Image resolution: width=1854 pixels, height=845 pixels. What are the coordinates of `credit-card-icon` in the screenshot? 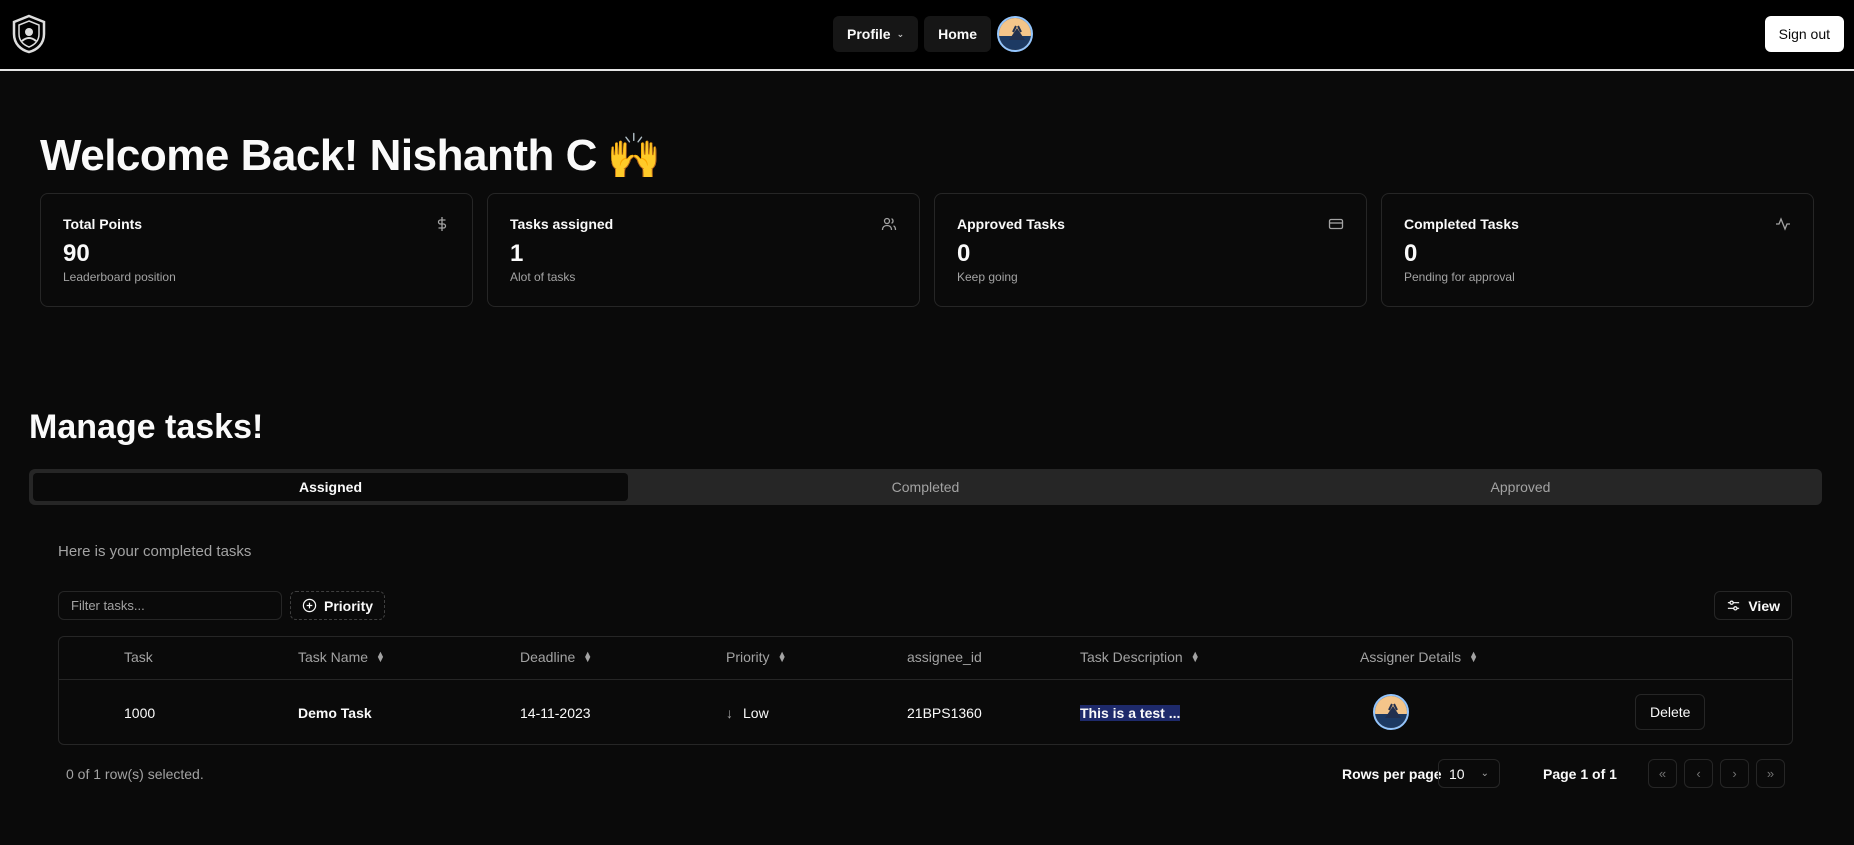 It's located at (1336, 224).